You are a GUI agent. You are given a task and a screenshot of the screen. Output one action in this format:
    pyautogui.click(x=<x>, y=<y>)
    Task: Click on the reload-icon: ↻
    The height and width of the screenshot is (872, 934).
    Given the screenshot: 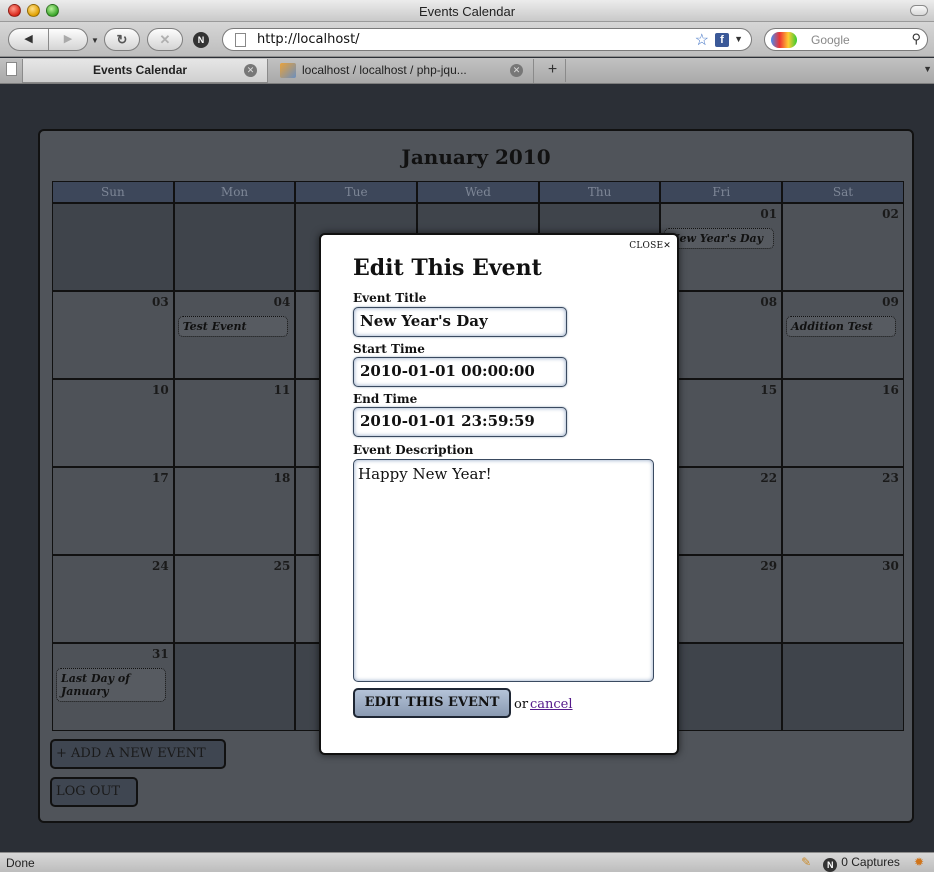 What is the action you would take?
    pyautogui.click(x=122, y=39)
    